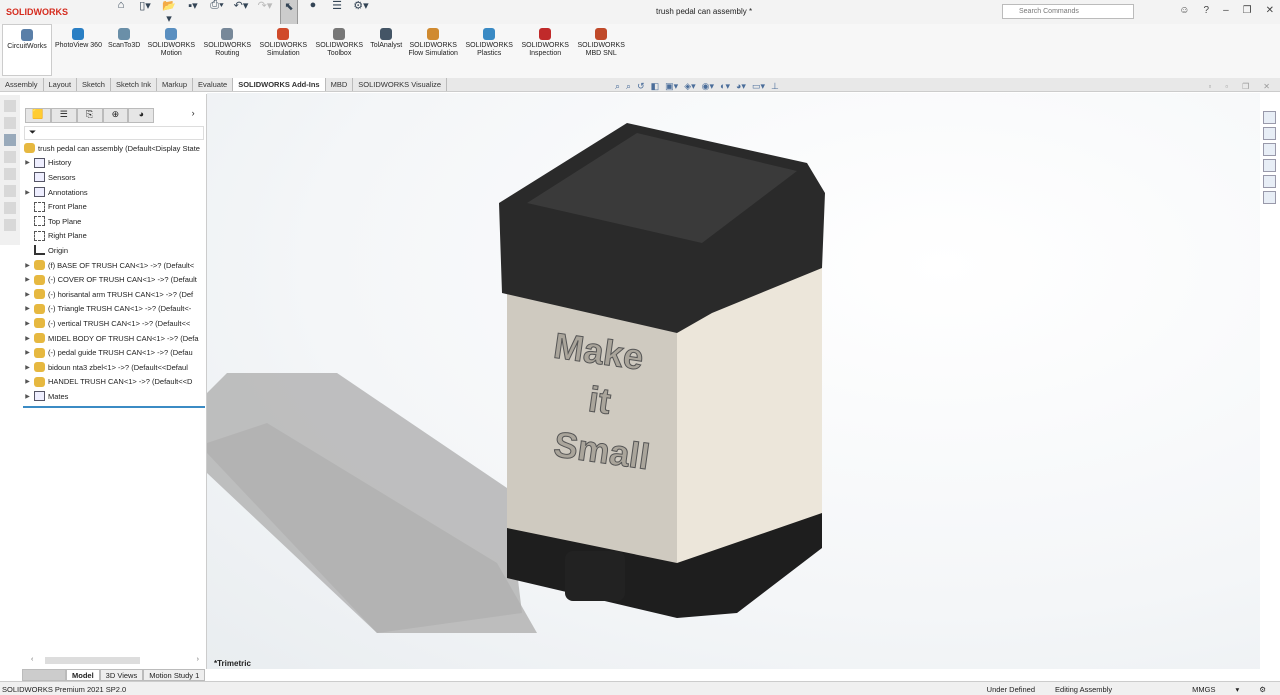  I want to click on expand-tabs-icon: ›, so click(193, 115).